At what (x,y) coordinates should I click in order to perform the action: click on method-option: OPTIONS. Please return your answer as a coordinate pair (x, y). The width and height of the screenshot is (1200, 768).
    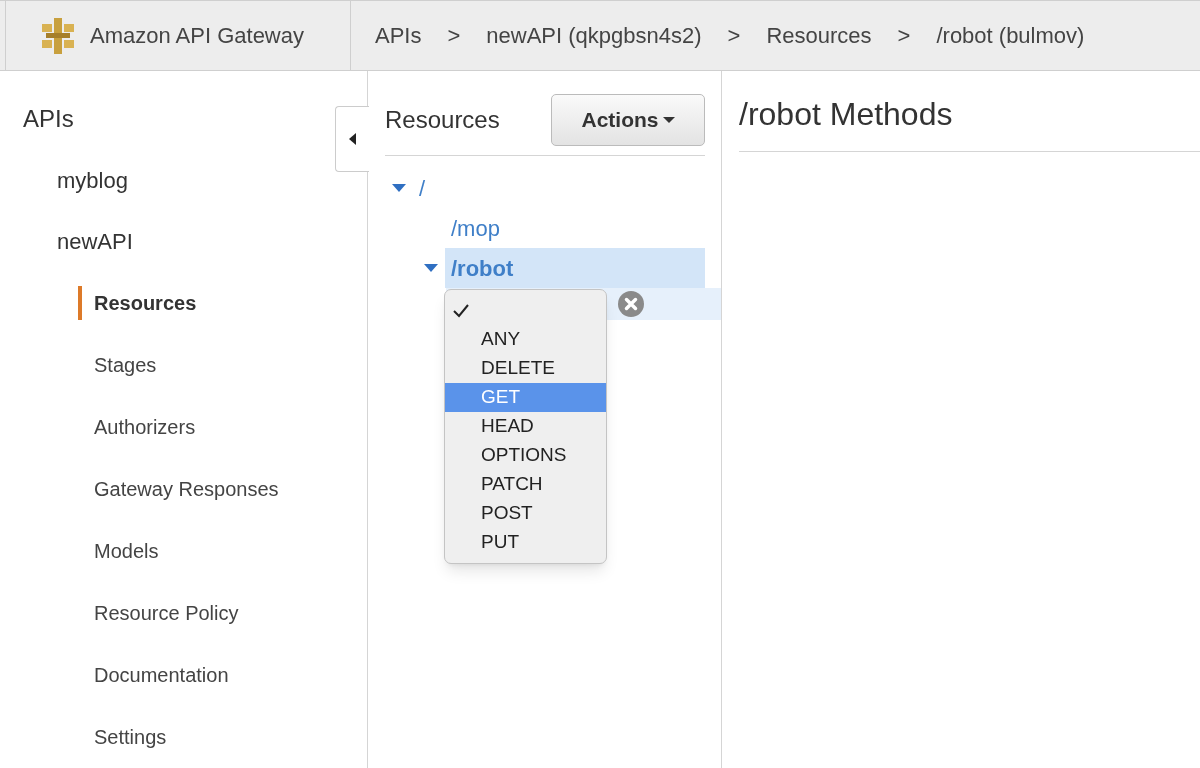
    Looking at the image, I should click on (525, 455).